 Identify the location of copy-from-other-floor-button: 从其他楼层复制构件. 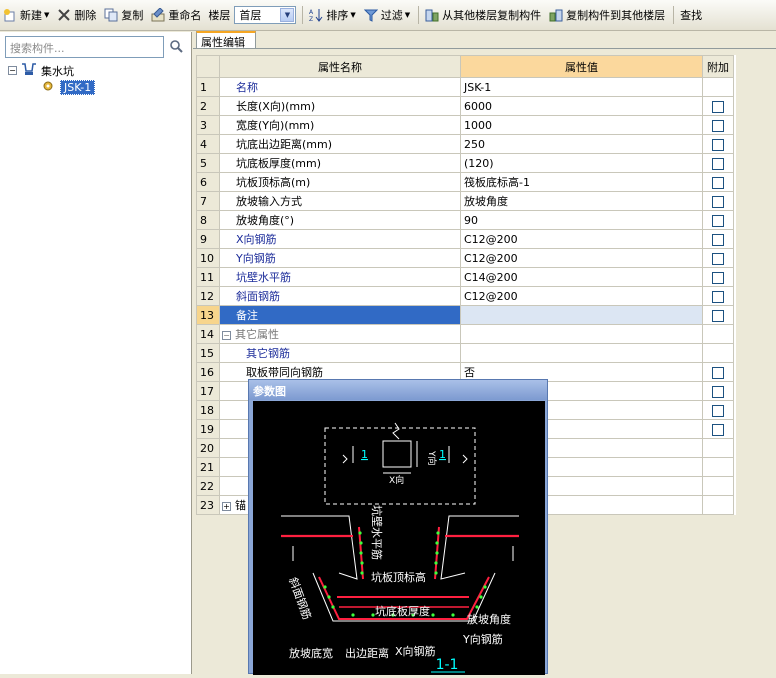
(483, 15).